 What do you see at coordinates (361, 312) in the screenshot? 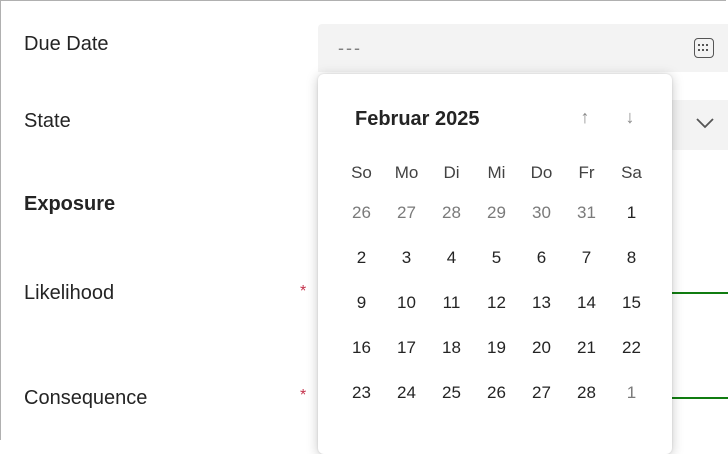
I see `calendar-day: 9` at bounding box center [361, 312].